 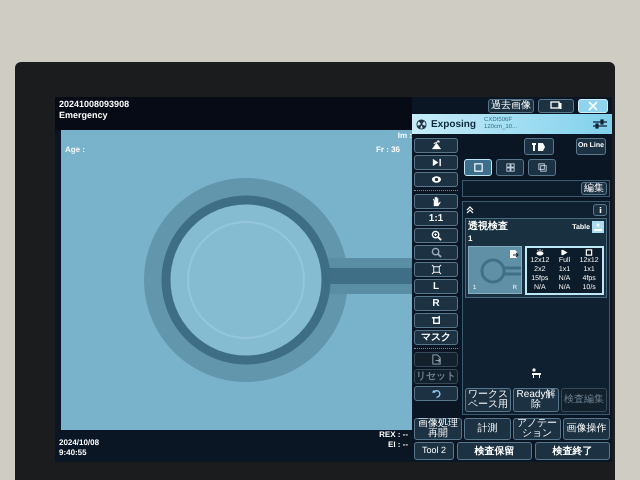 I want to click on action-button: 画像処理再開, so click(x=438, y=429).